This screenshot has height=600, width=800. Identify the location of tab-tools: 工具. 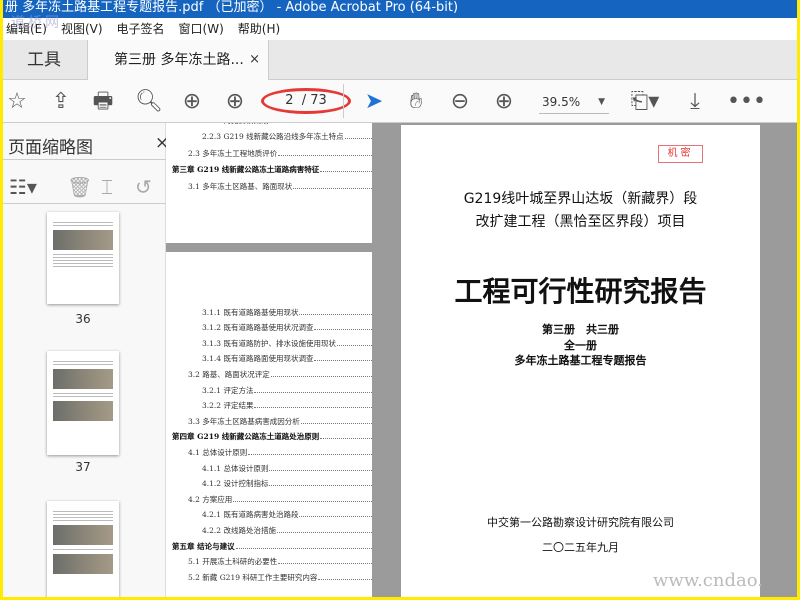
(44, 60).